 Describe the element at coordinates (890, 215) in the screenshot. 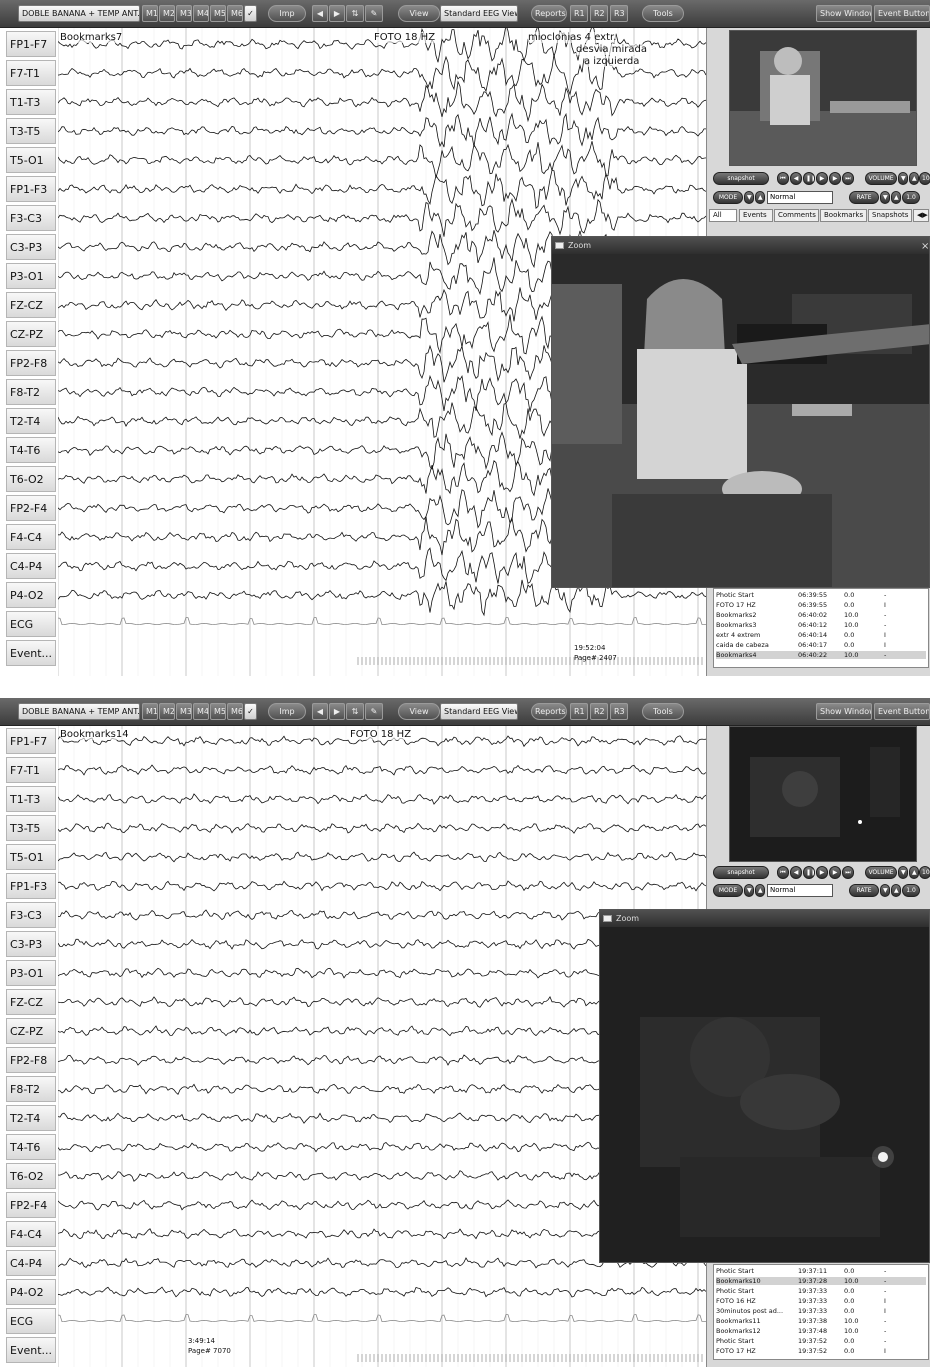

I see `tab-snapshots: Snapshots` at that location.